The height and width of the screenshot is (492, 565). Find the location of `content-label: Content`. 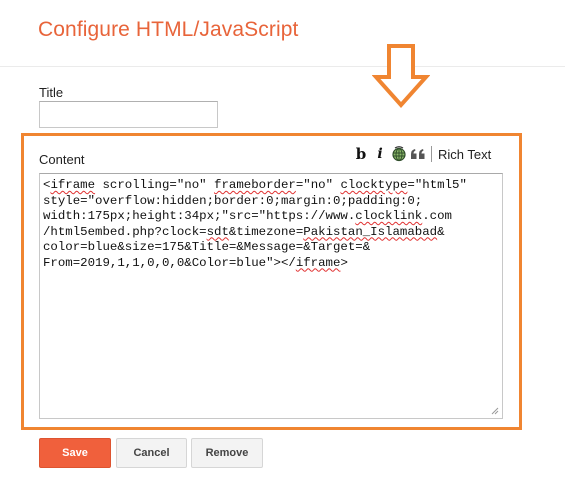

content-label: Content is located at coordinates (62, 159).